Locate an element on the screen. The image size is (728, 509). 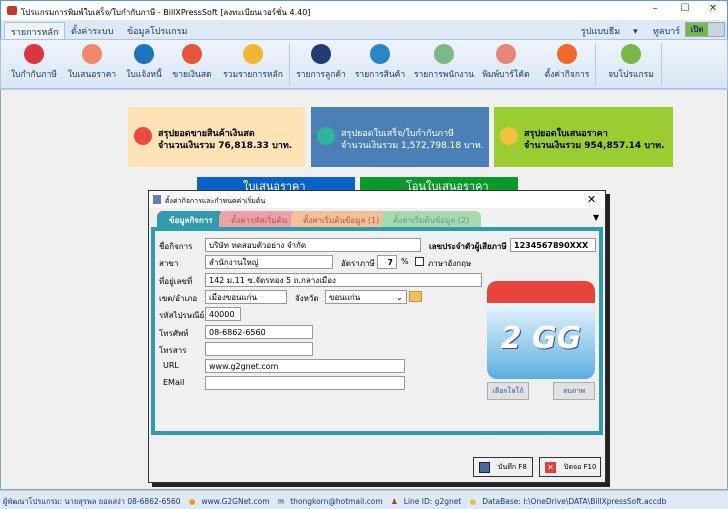
district-input: เมืองขอนแก่น is located at coordinates (246, 297).